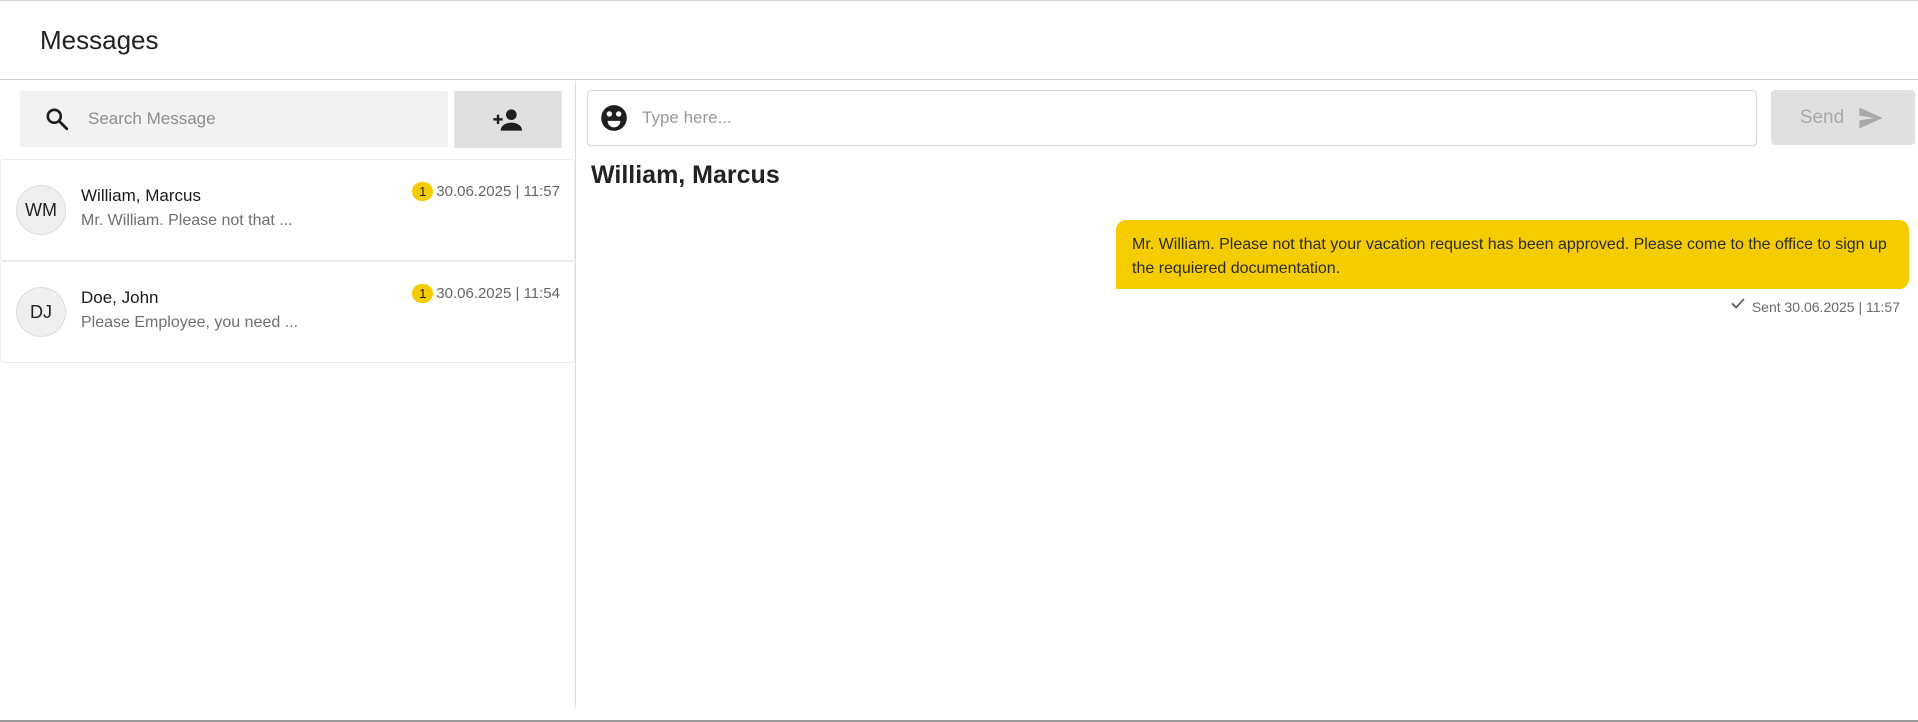 This screenshot has height=722, width=1918. I want to click on message-status: Sent 30.06.2025 | 11:57, so click(1814, 306).